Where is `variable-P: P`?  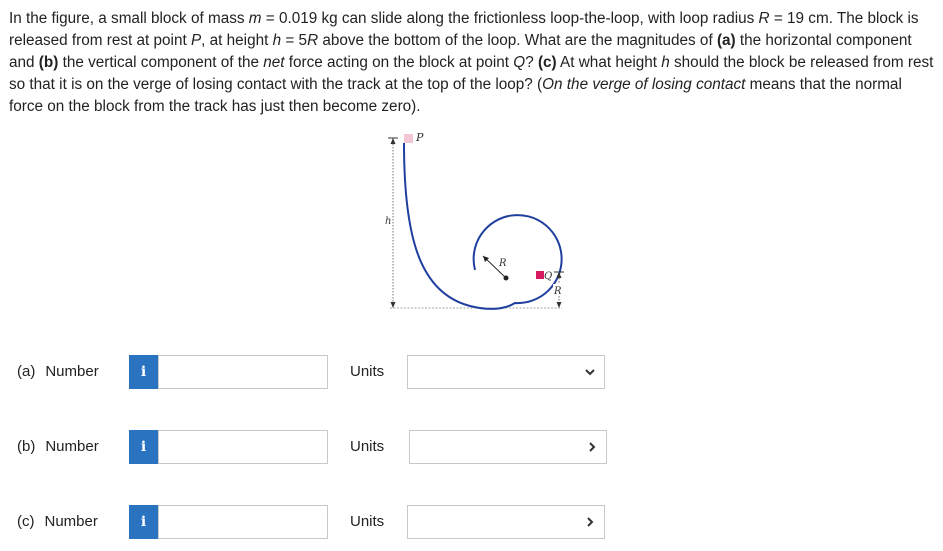 variable-P: P is located at coordinates (196, 40).